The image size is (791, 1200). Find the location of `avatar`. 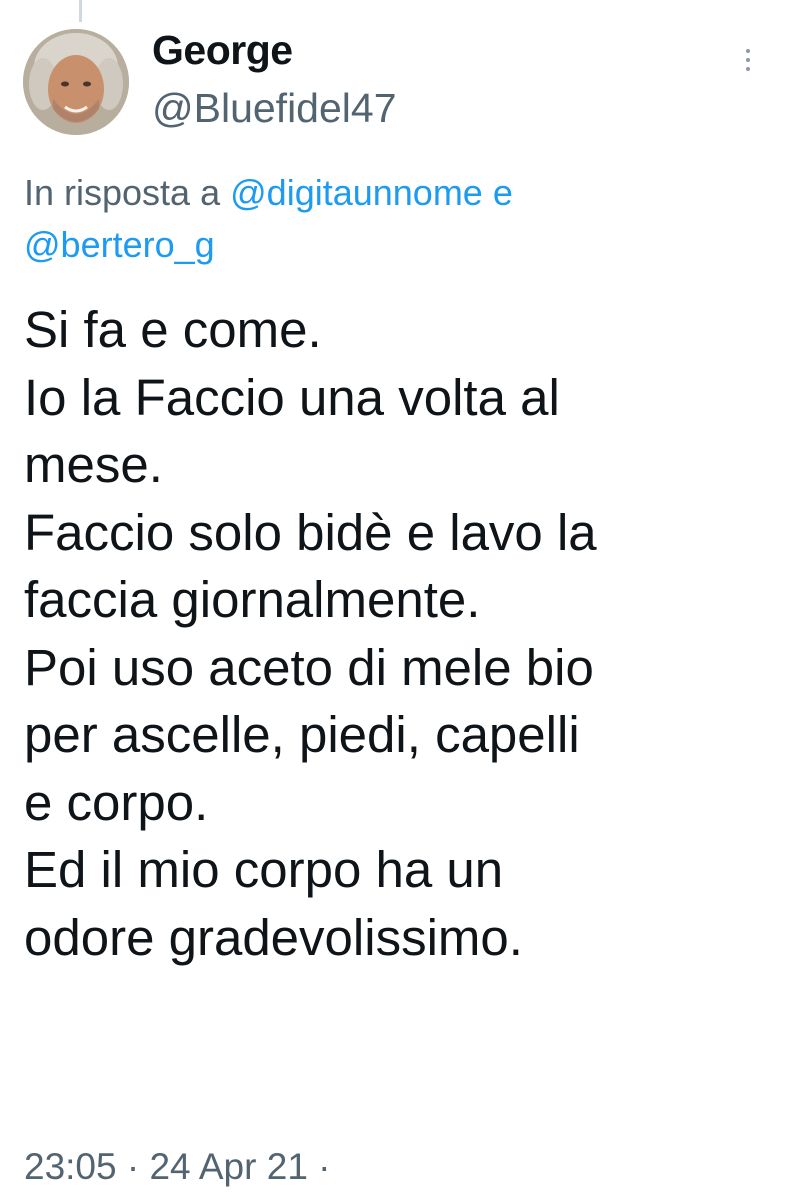

avatar is located at coordinates (76, 82).